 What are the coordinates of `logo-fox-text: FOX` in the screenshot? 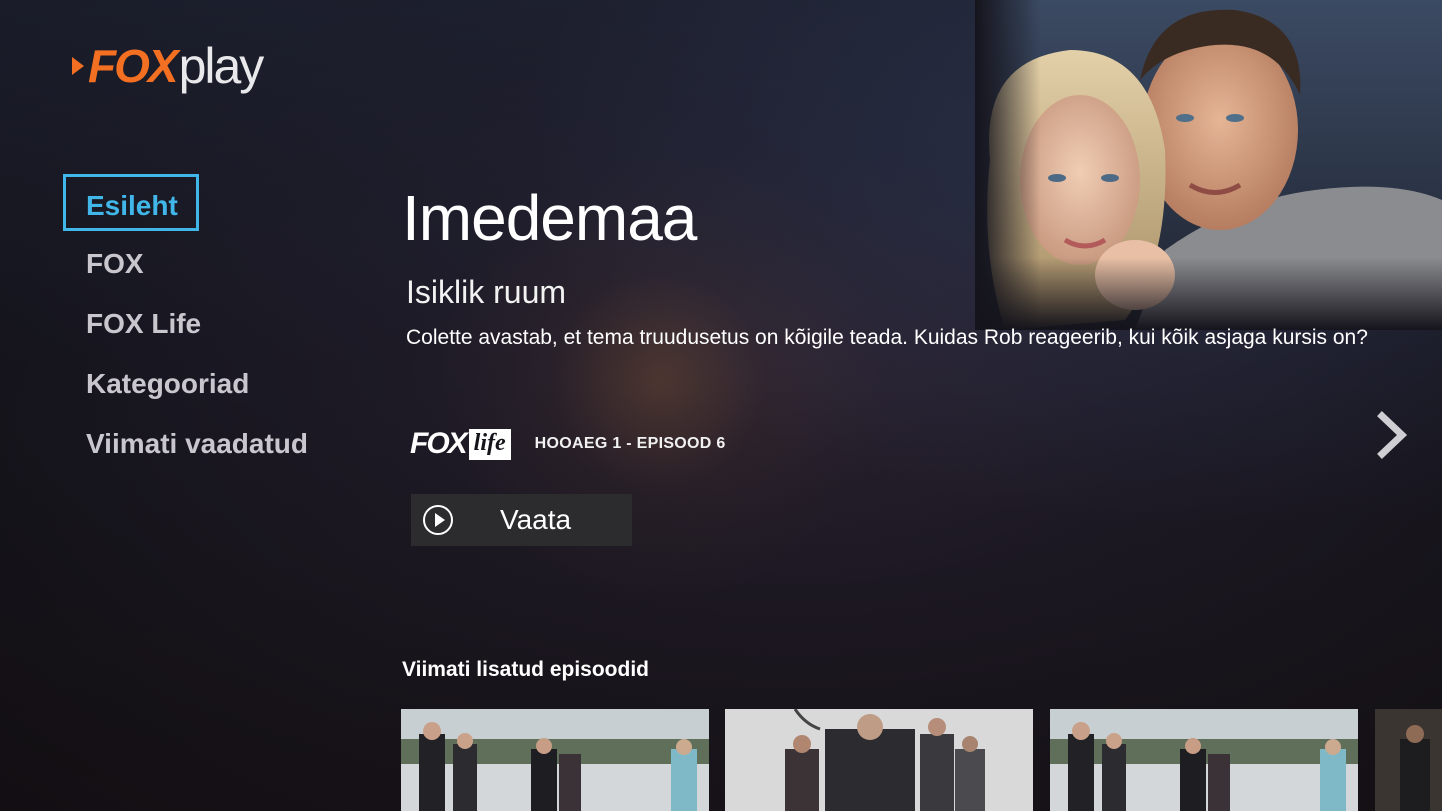 It's located at (133, 66).